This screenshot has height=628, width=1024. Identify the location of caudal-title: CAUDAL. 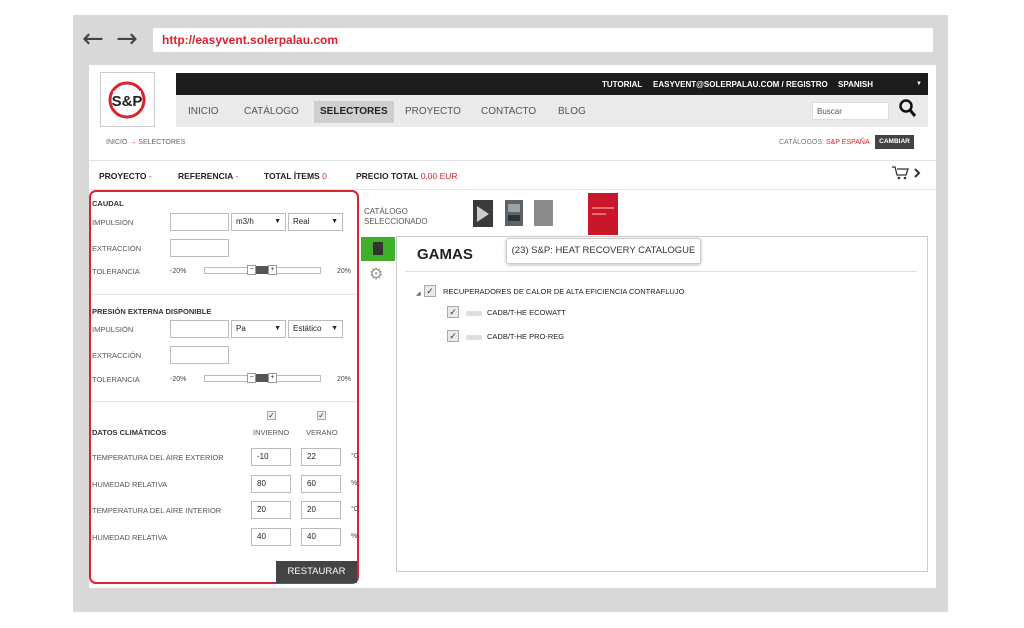
(108, 203).